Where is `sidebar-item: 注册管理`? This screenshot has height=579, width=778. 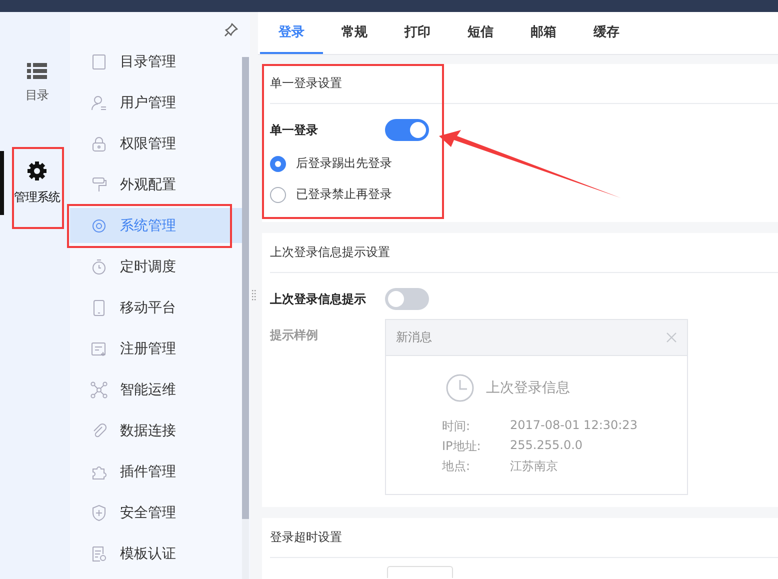 sidebar-item: 注册管理 is located at coordinates (156, 348).